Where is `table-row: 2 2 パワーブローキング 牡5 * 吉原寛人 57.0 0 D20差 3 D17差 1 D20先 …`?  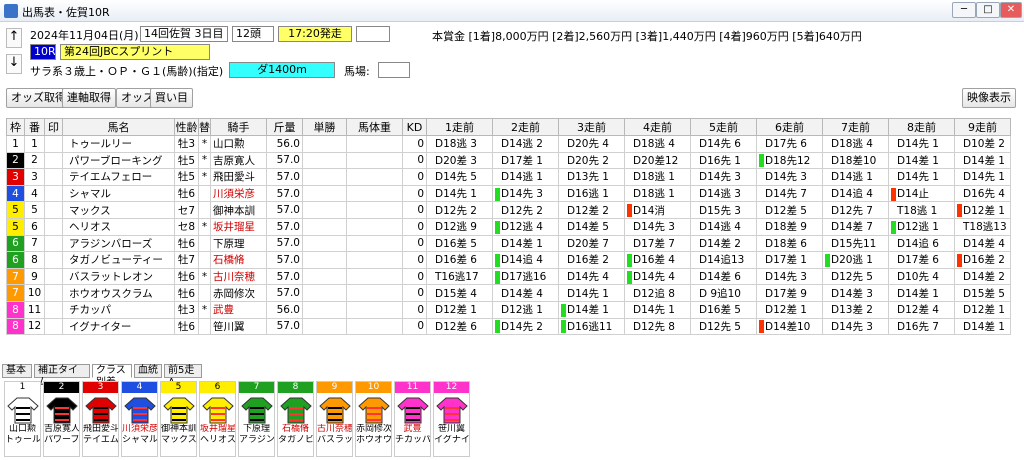 table-row: 2 2 パワーブローキング 牡5 * 吉原寛人 57.0 0 D20差 3 D17差 1 D20先 … is located at coordinates (508, 160).